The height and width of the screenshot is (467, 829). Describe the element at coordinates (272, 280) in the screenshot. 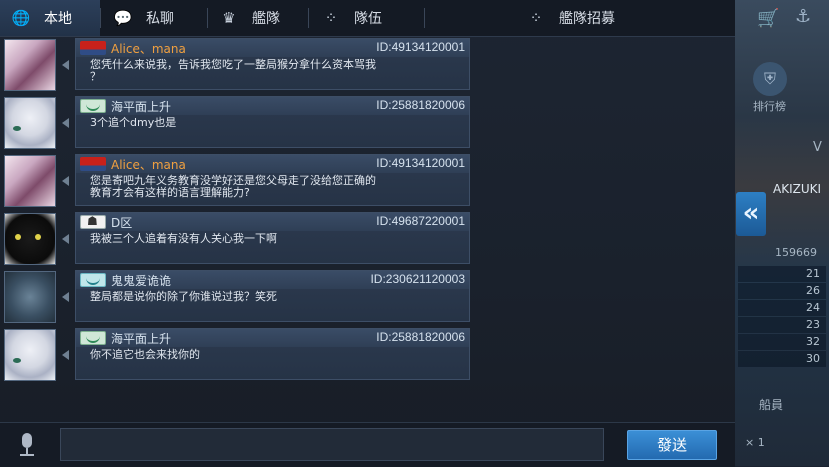

I see `message-header: 鬼鬼爱诡诡 ID:230621120003` at that location.